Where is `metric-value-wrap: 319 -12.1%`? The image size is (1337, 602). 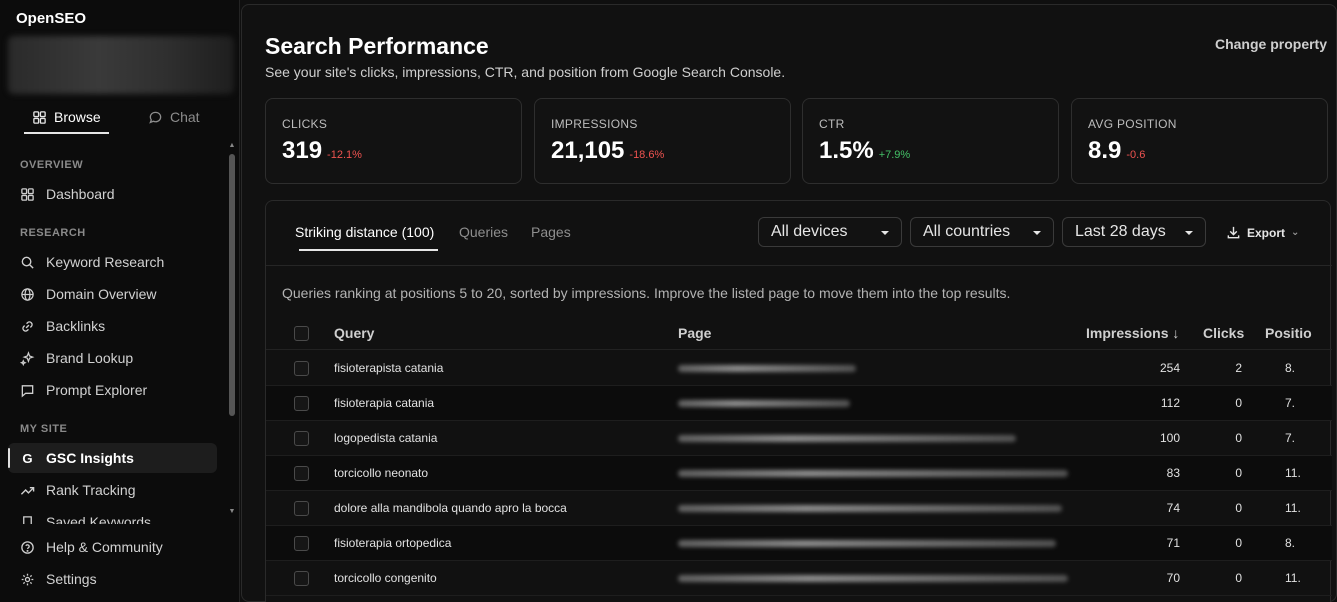
metric-value-wrap: 319 -12.1% is located at coordinates (322, 151).